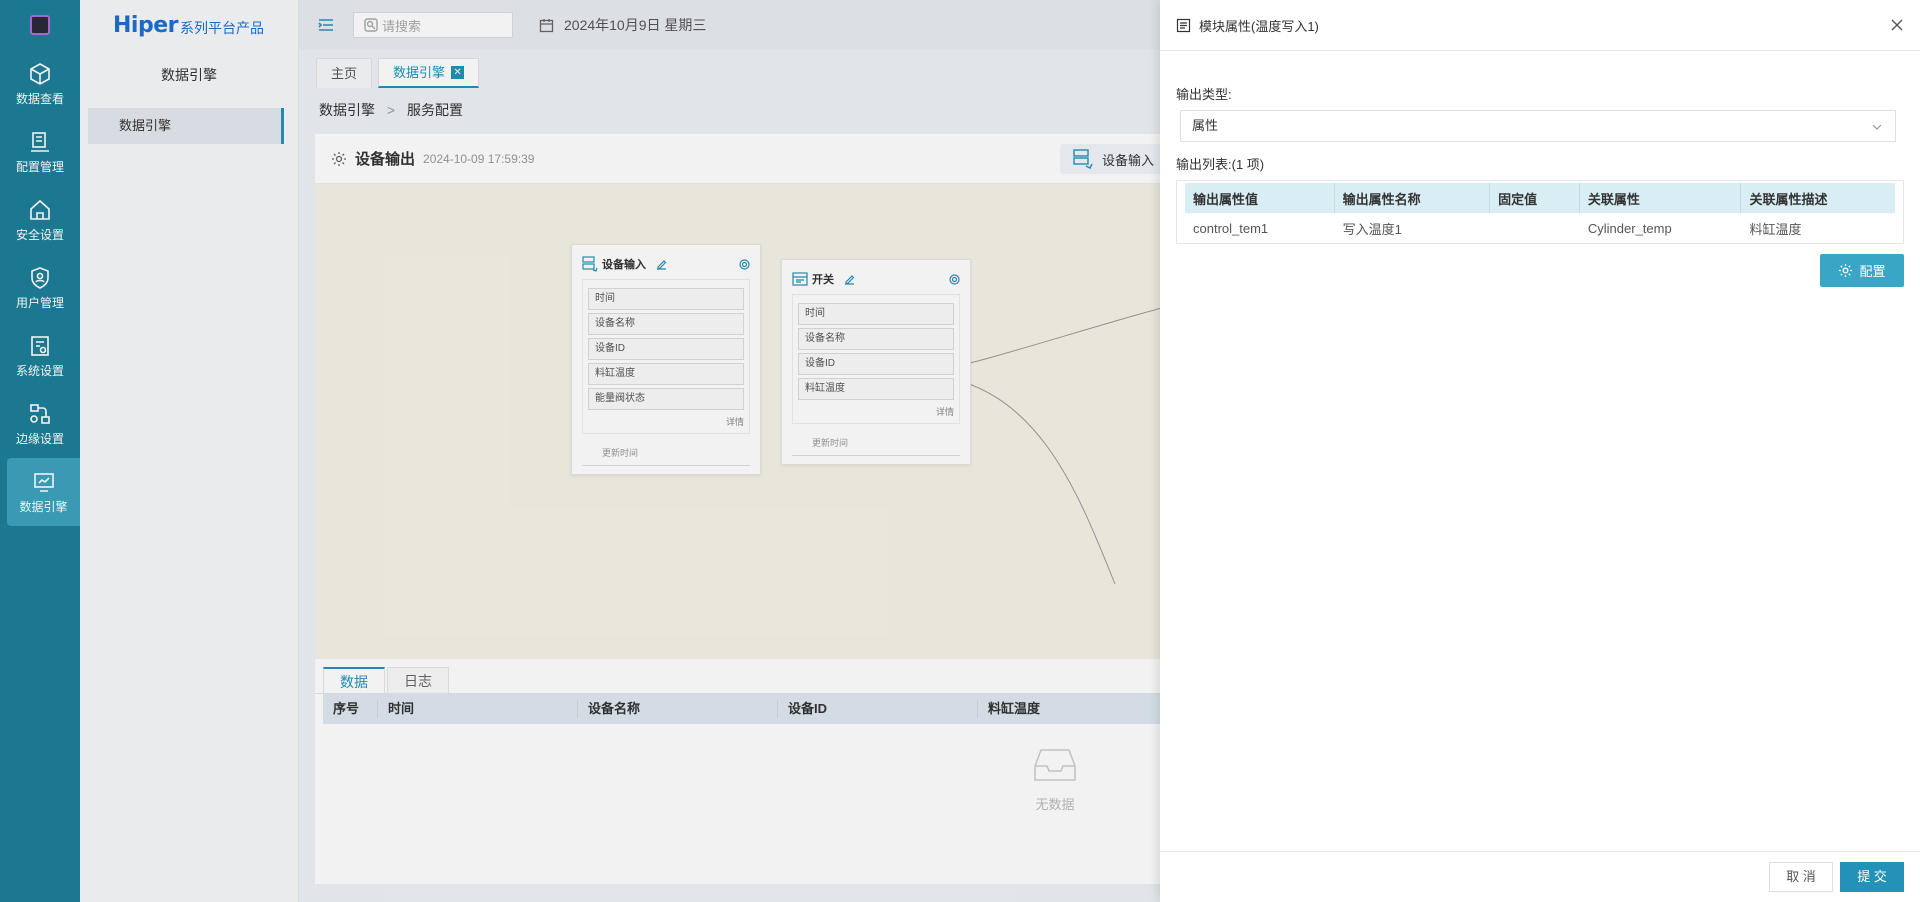  I want to click on table-cell: 料缸温度, so click(1775, 229).